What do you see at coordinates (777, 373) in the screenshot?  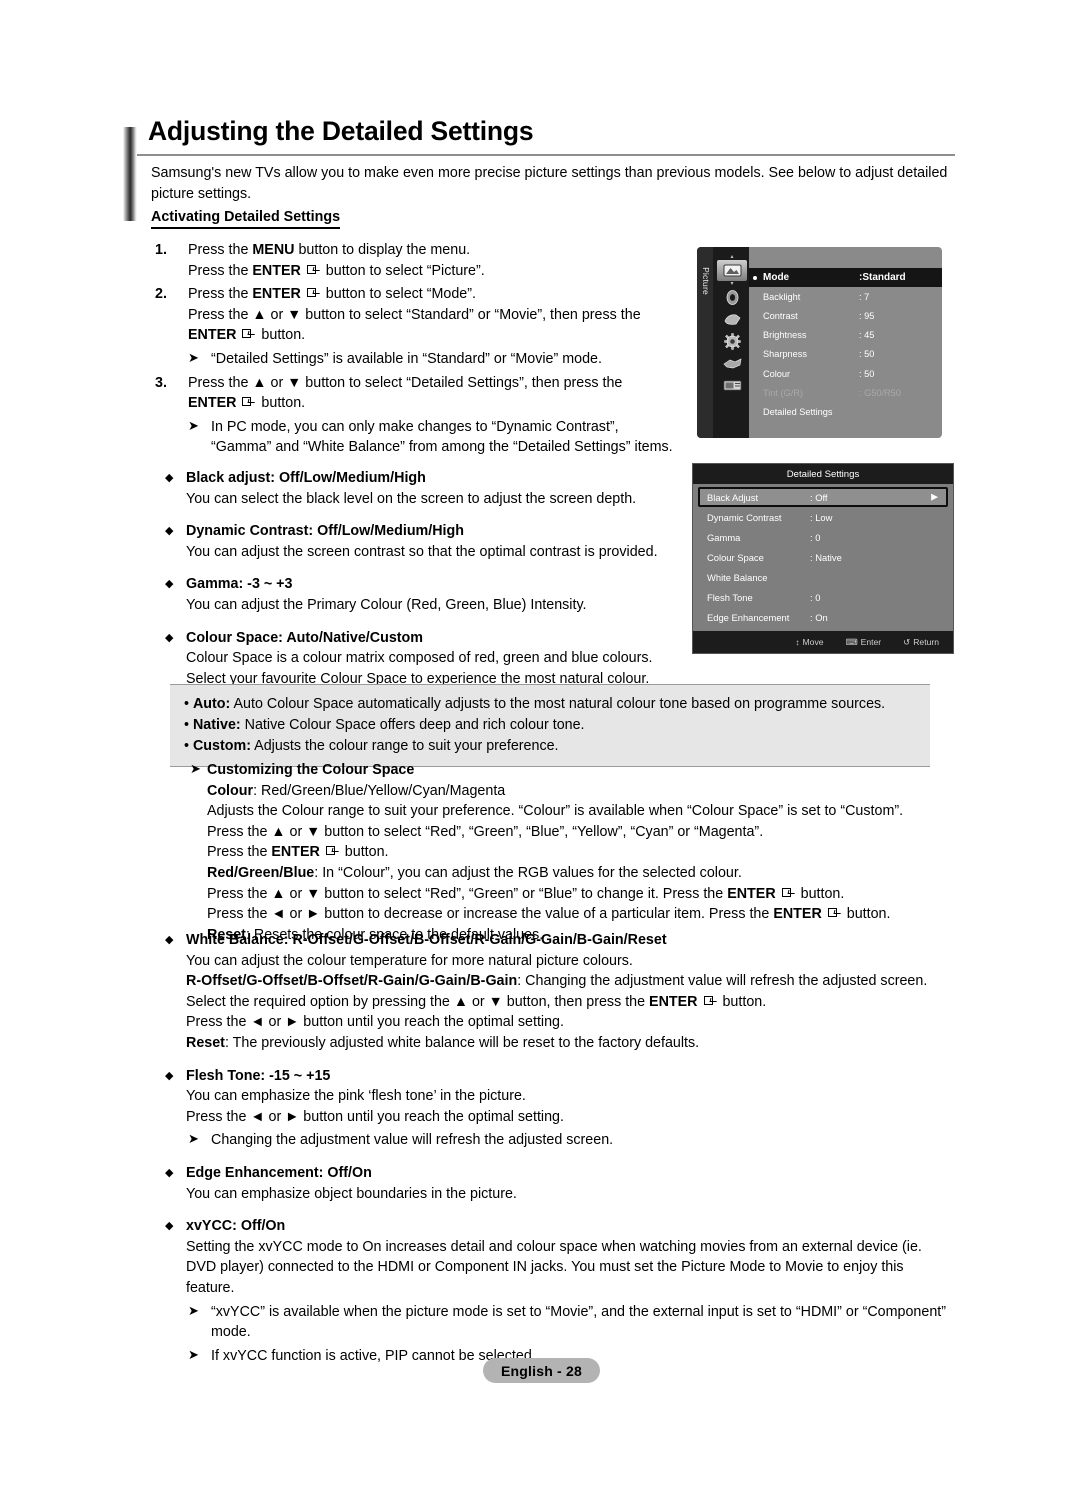 I see `osd-row-label: Colour` at bounding box center [777, 373].